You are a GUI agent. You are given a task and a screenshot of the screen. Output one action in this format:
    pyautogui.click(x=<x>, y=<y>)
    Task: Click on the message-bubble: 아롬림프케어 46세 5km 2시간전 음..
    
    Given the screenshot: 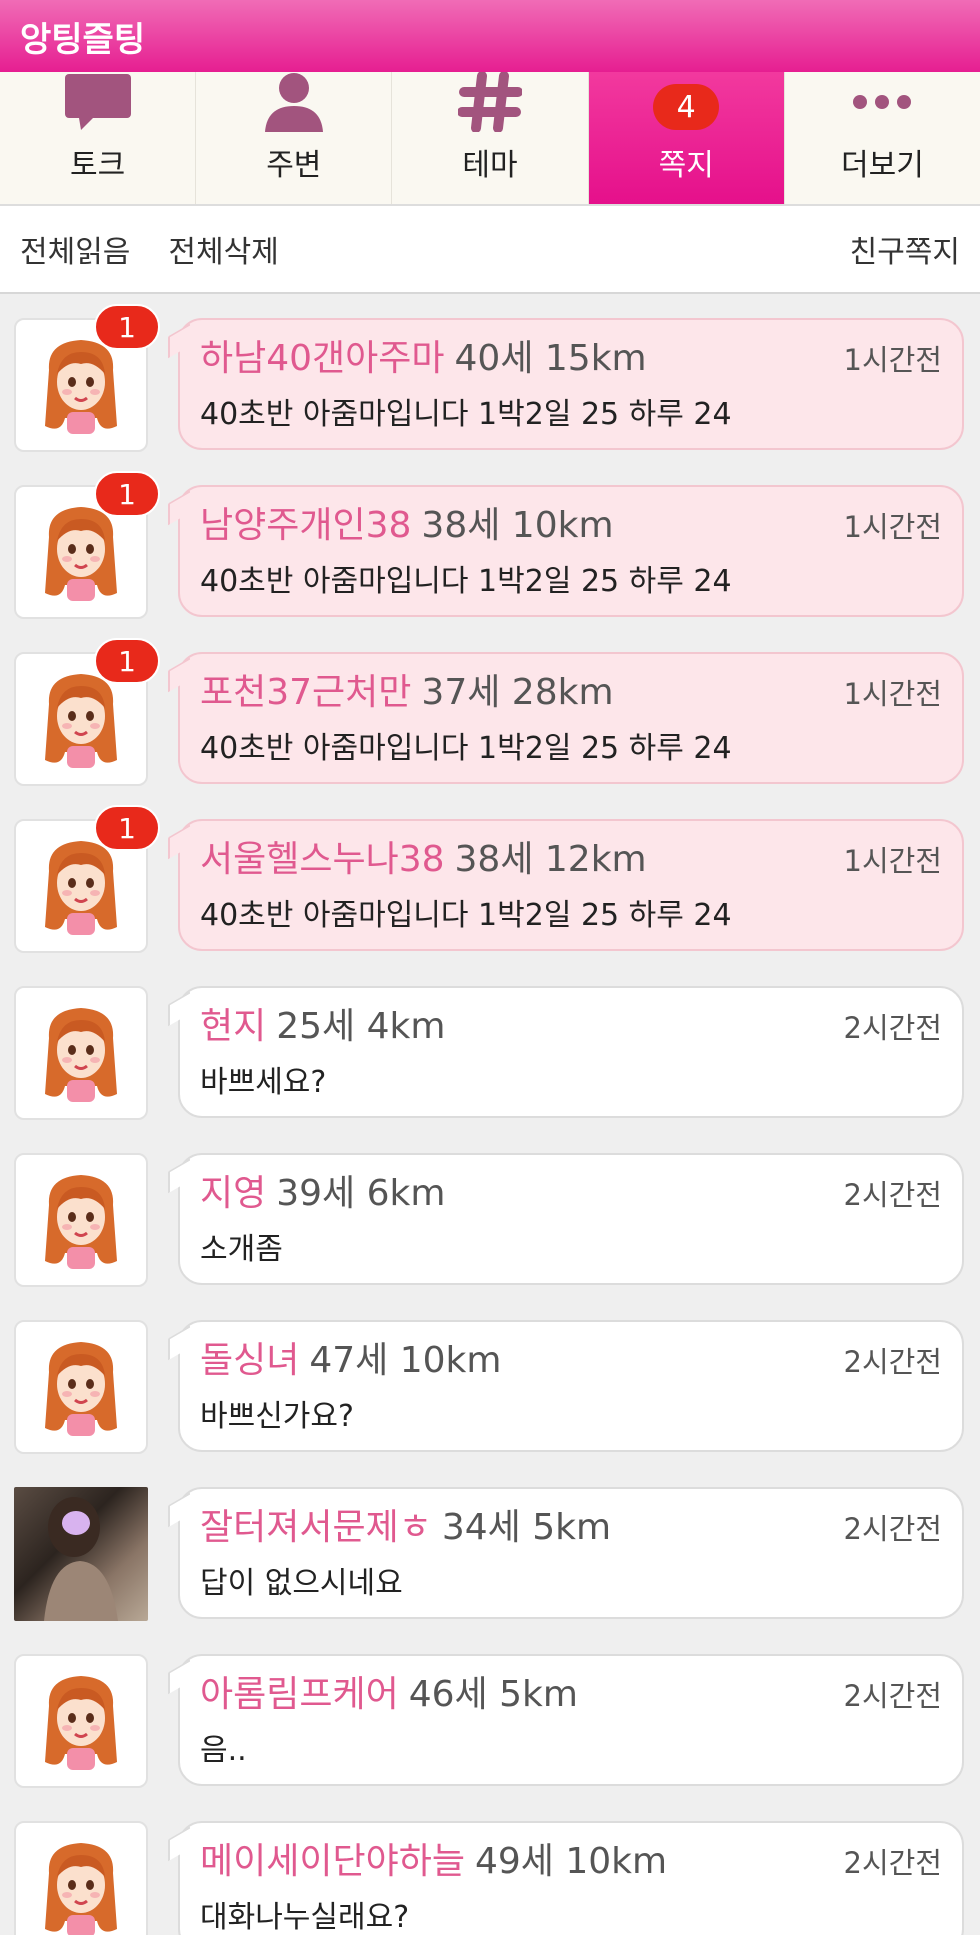 What is the action you would take?
    pyautogui.click(x=571, y=1720)
    